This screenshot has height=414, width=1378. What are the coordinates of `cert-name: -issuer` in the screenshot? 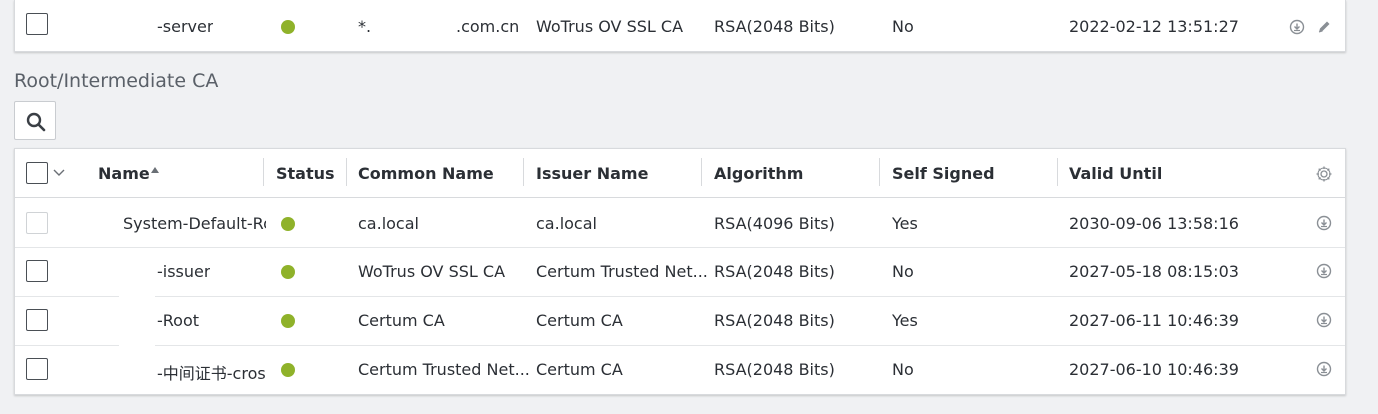 It's located at (183, 271).